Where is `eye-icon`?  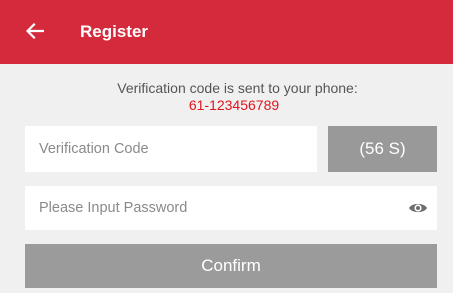
eye-icon is located at coordinates (418, 208).